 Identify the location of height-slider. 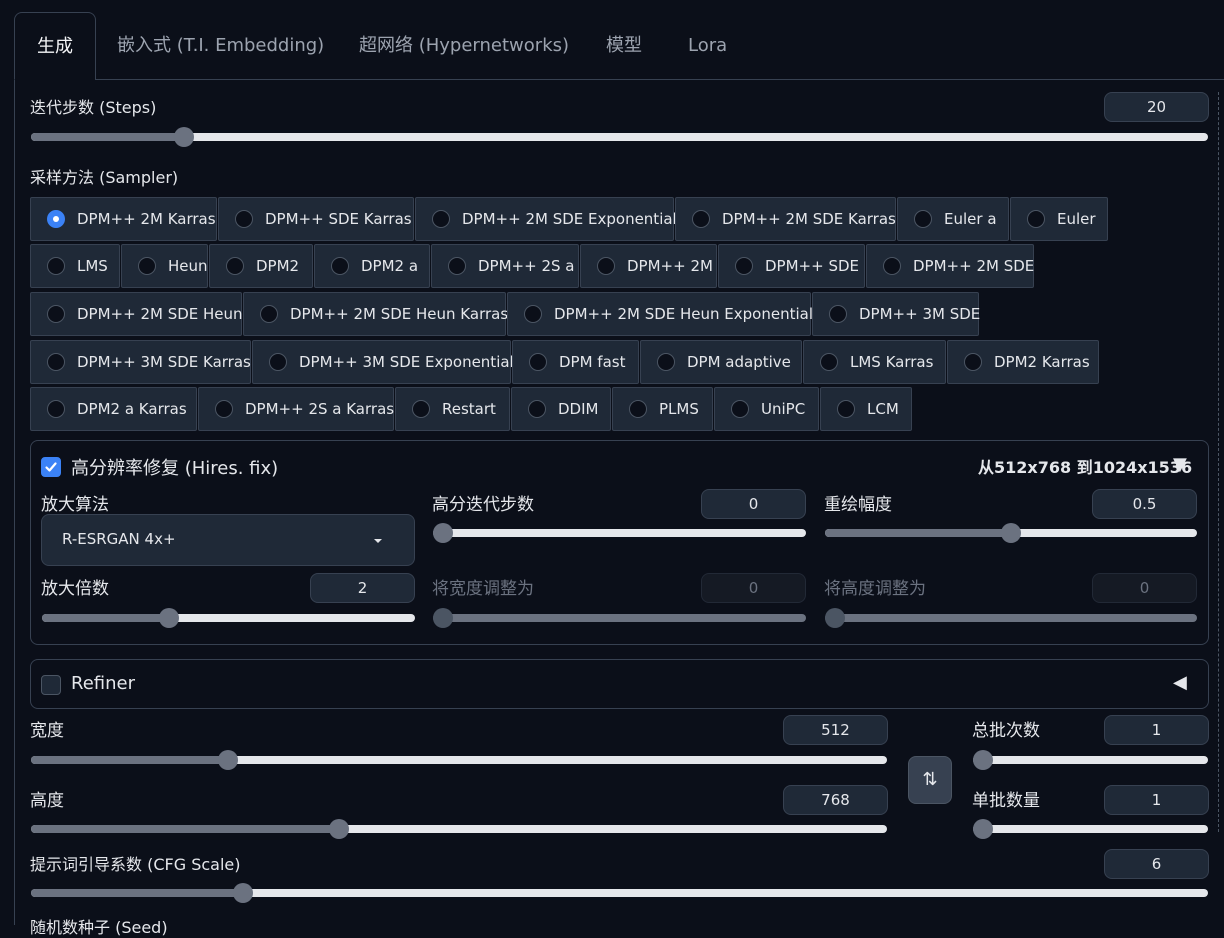
(459, 829).